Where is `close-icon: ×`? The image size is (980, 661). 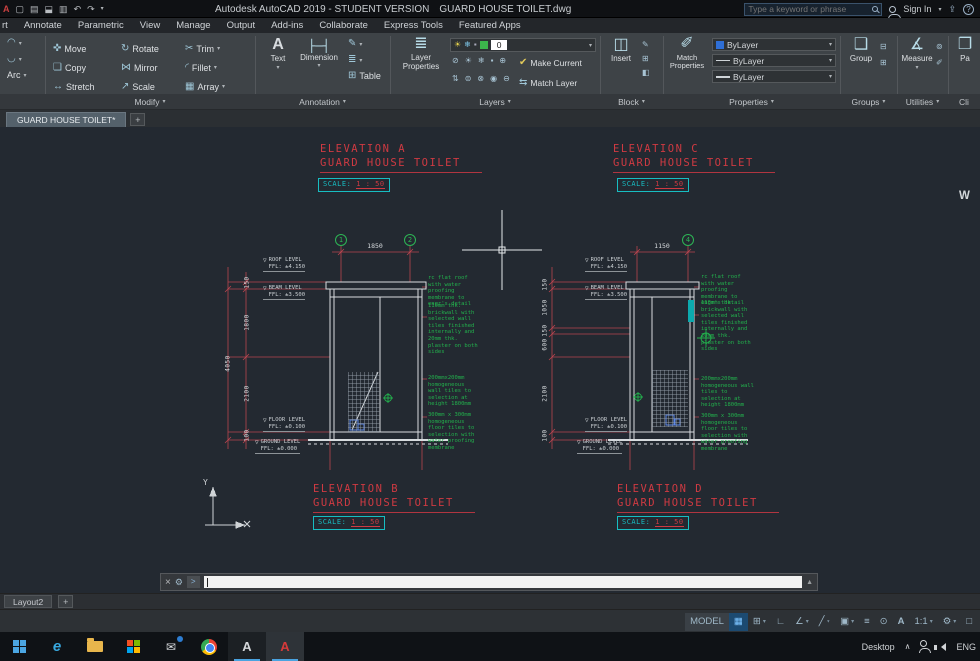 close-icon: × is located at coordinates (168, 582).